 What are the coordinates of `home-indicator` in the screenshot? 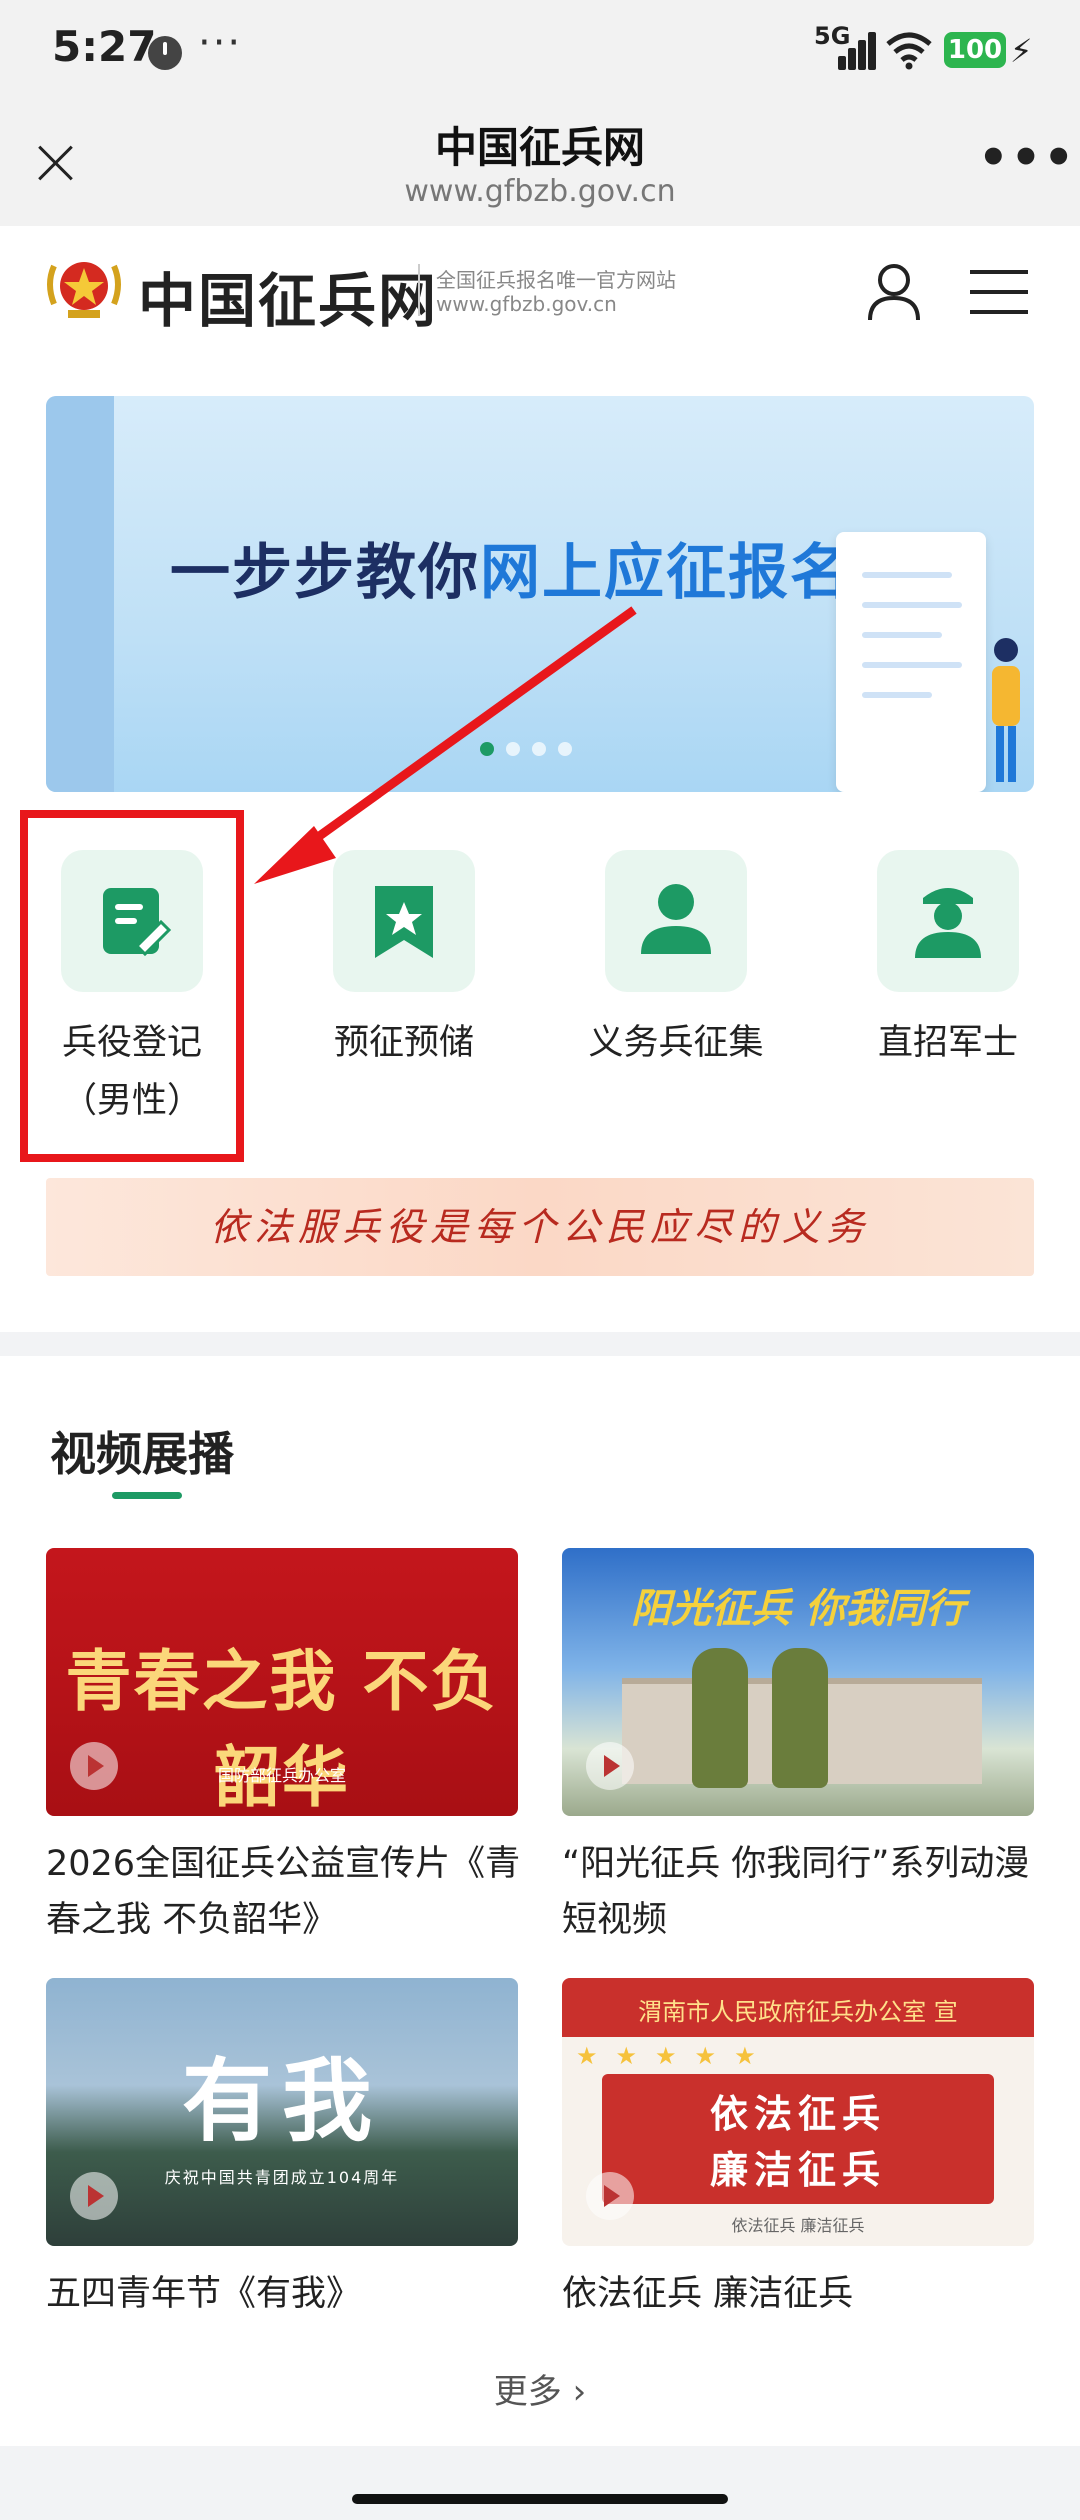 It's located at (540, 2499).